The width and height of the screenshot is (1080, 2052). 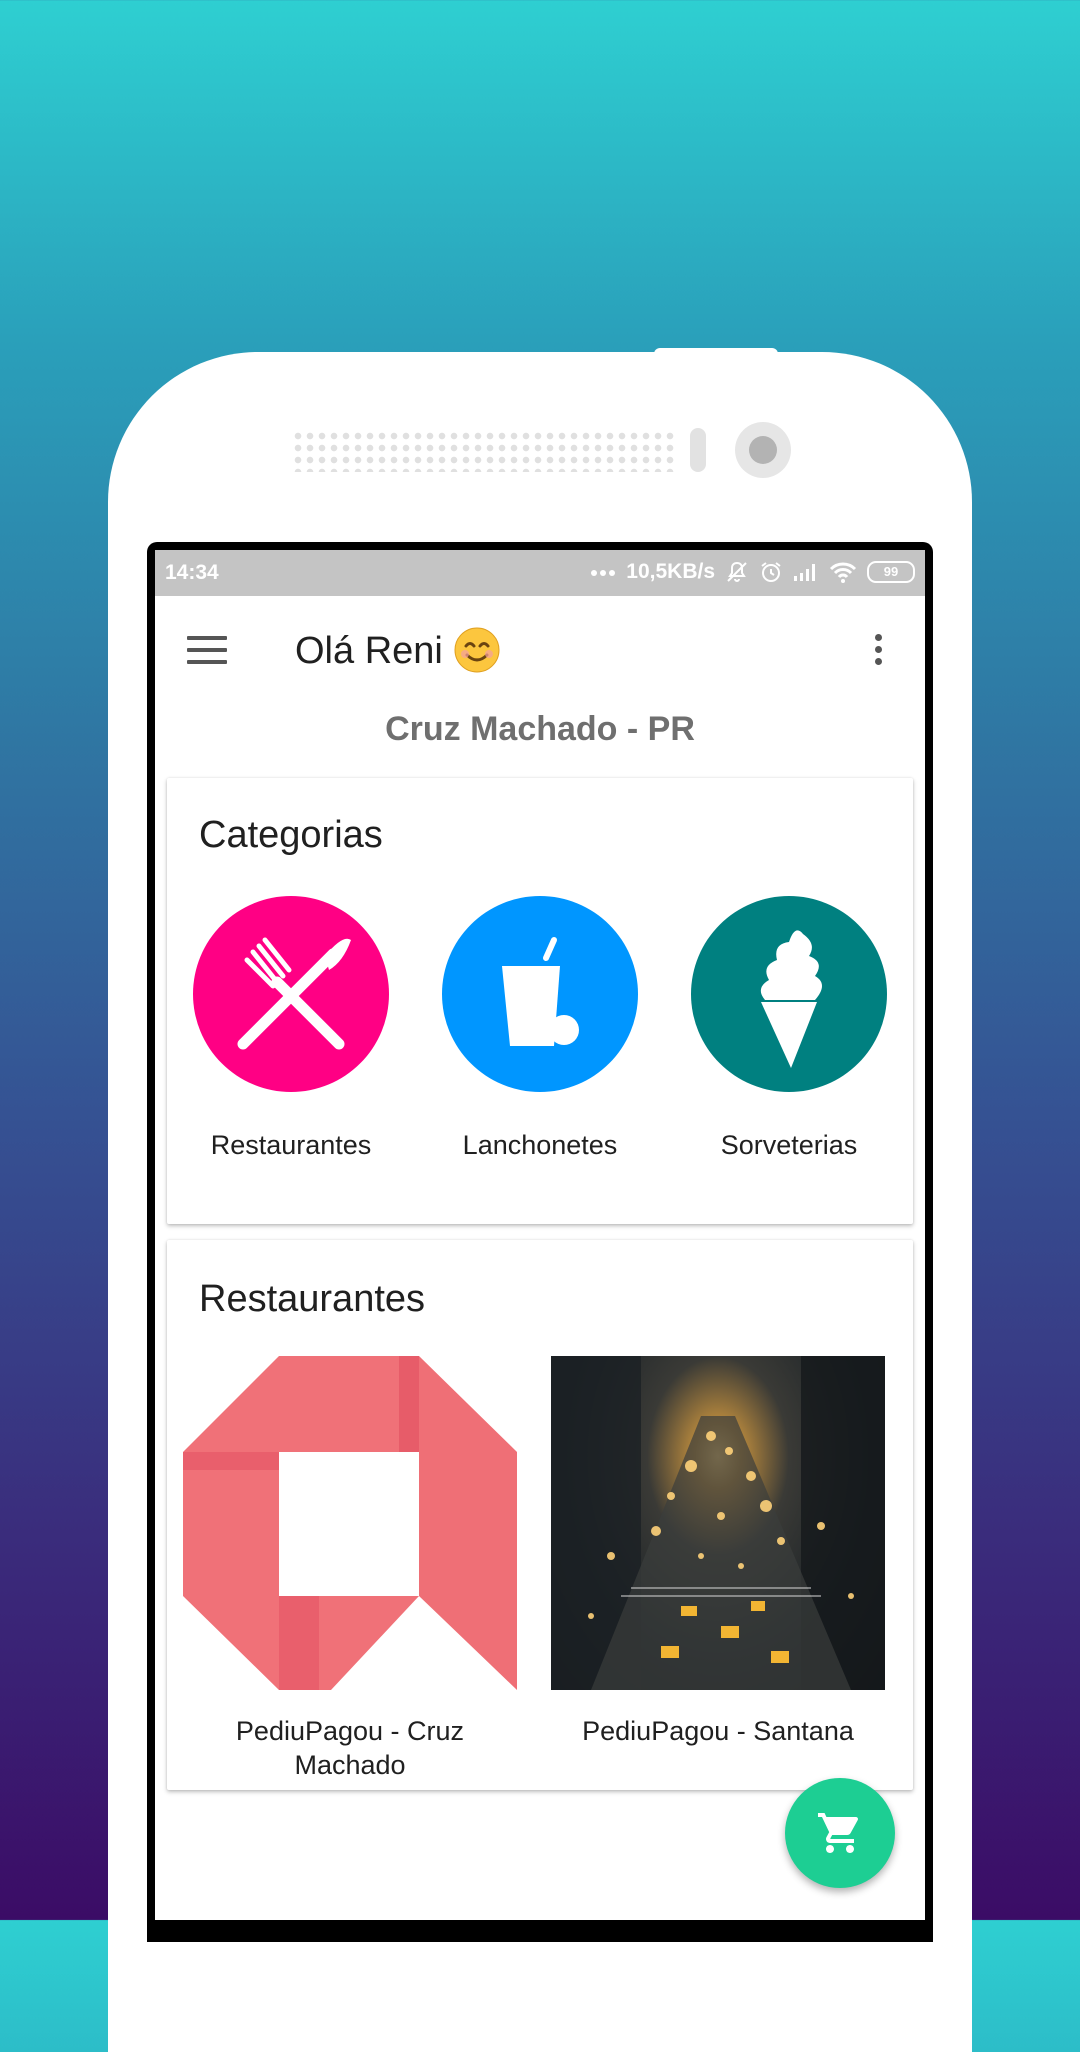 I want to click on smiley-icon, so click(x=477, y=650).